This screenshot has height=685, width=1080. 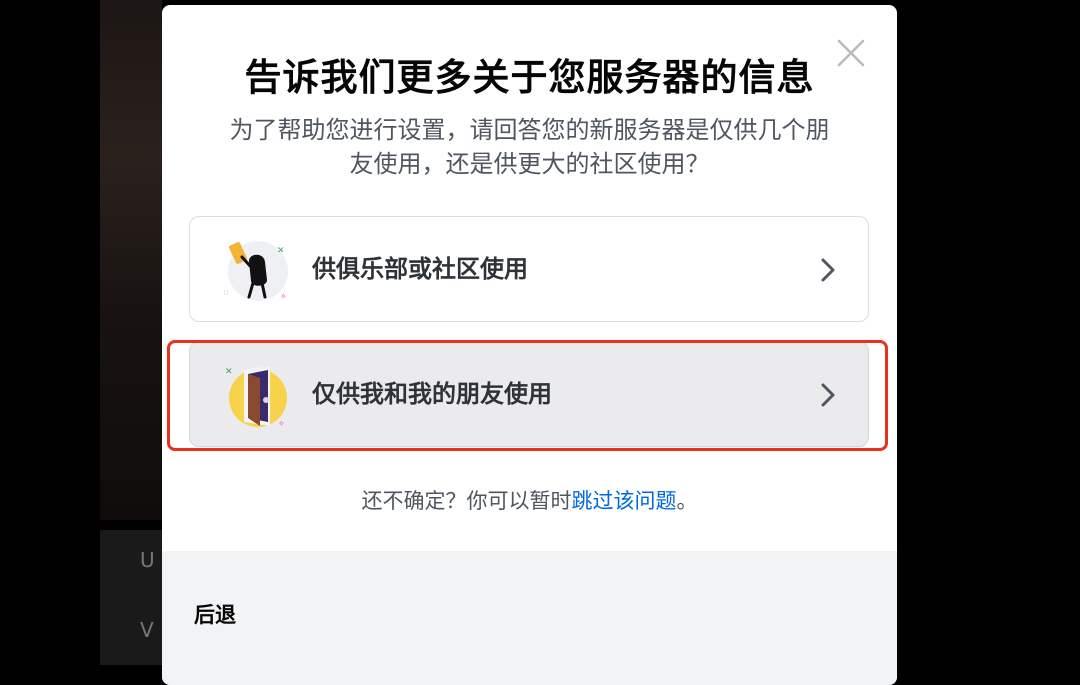 I want to click on hint-text-suffix: 。, so click(x=687, y=501).